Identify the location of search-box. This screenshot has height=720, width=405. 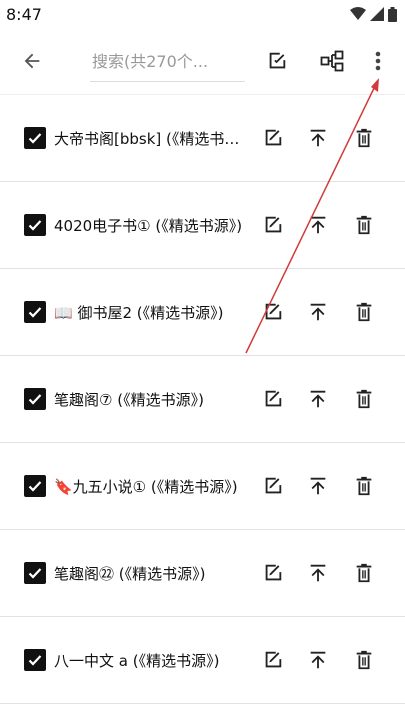
(169, 61).